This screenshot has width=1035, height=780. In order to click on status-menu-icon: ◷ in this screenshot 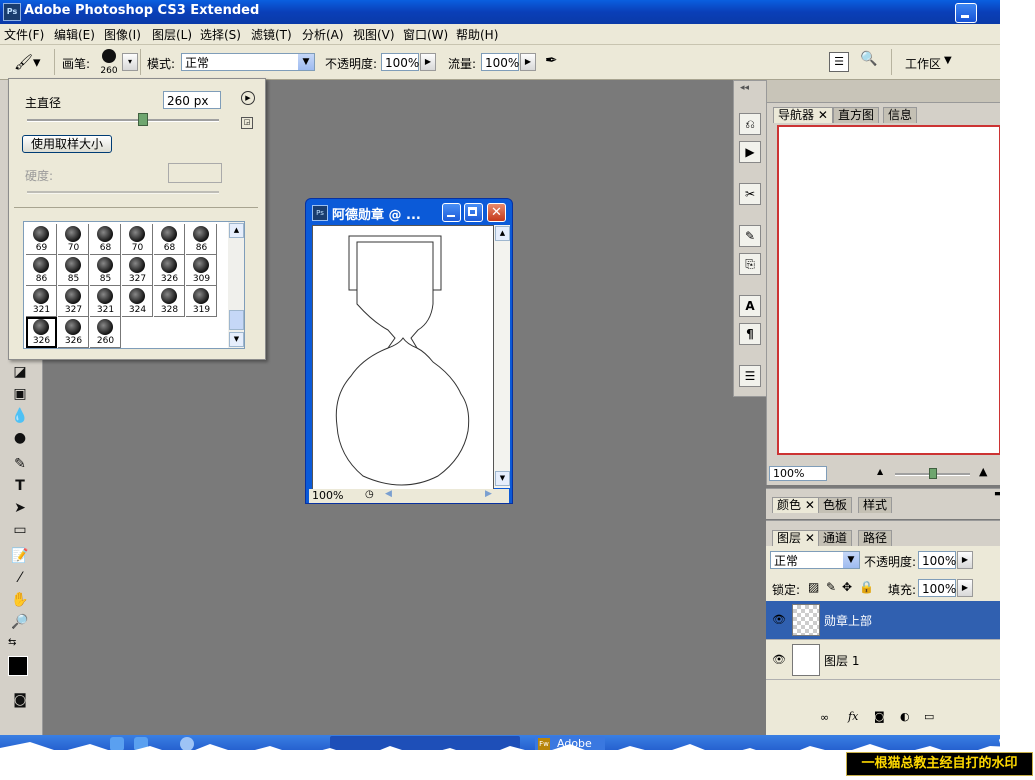, I will do `click(369, 494)`.